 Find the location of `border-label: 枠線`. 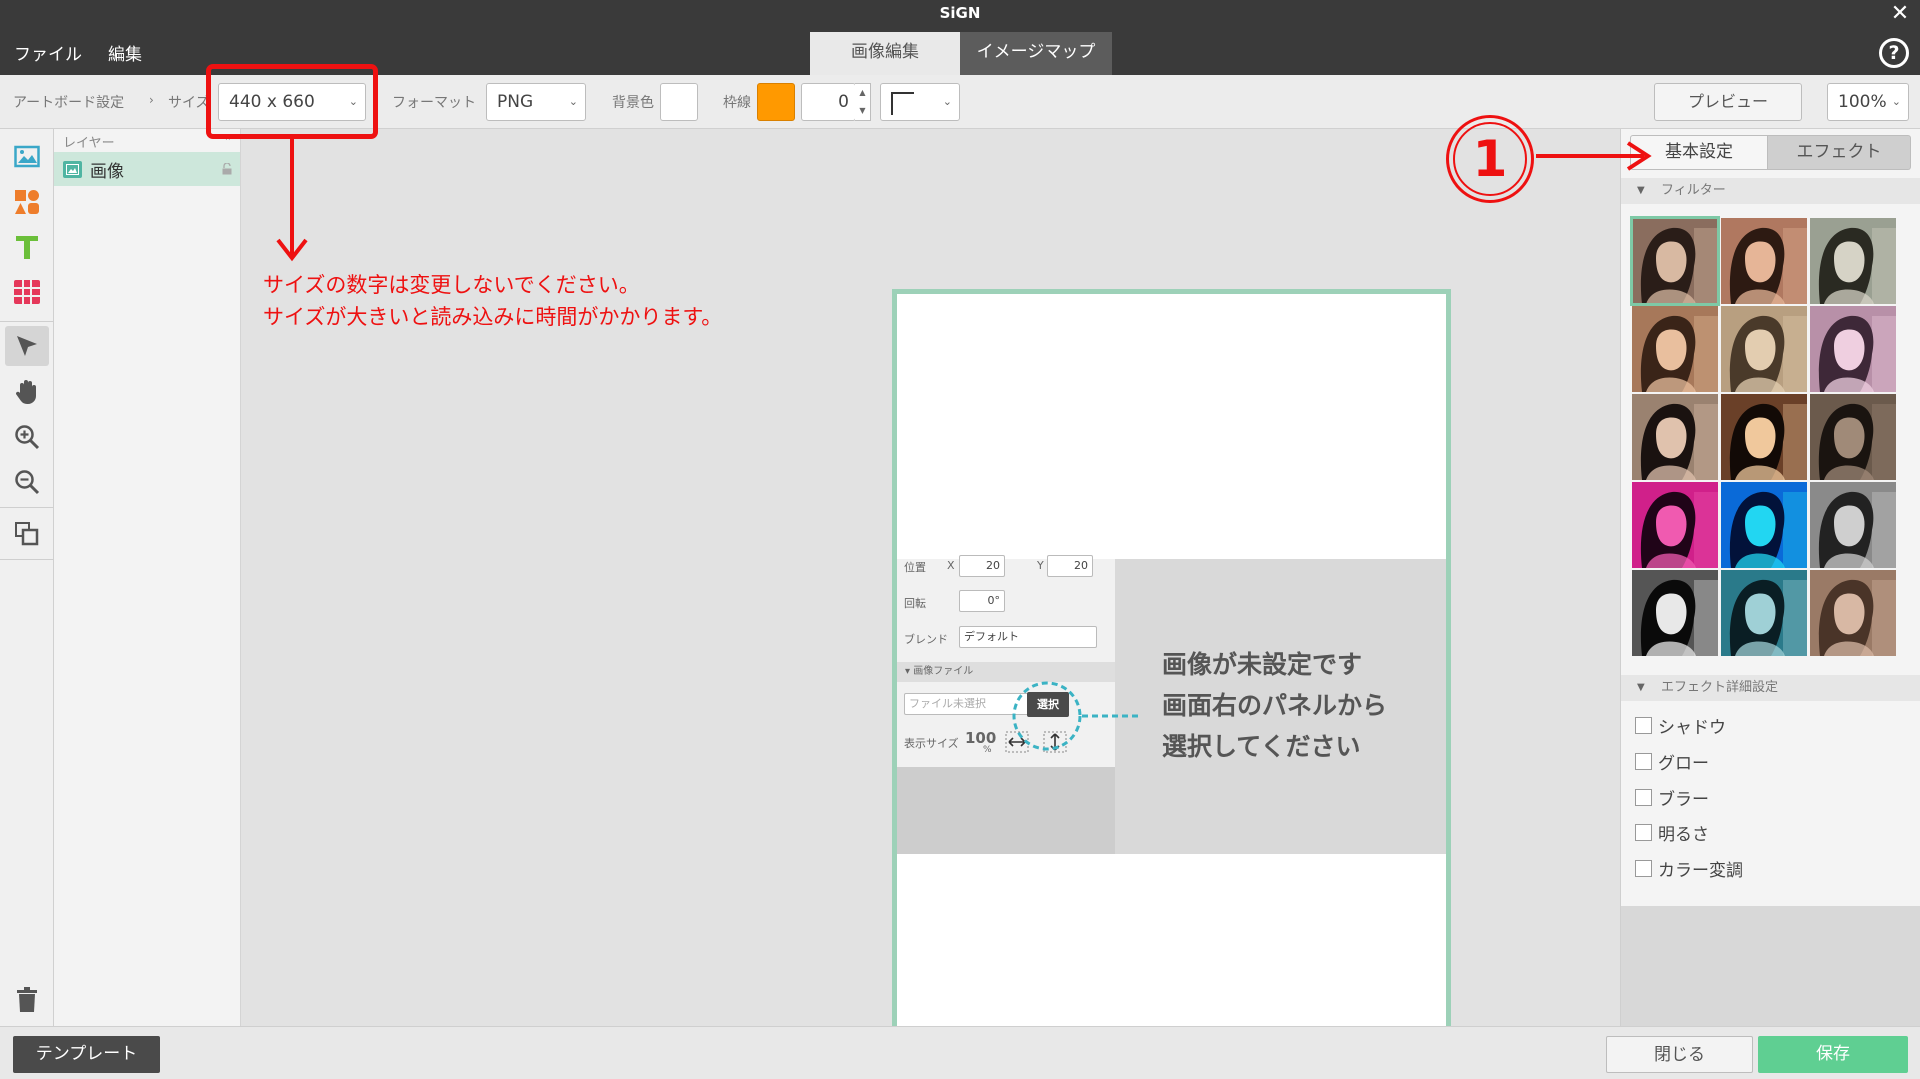

border-label: 枠線 is located at coordinates (737, 103).